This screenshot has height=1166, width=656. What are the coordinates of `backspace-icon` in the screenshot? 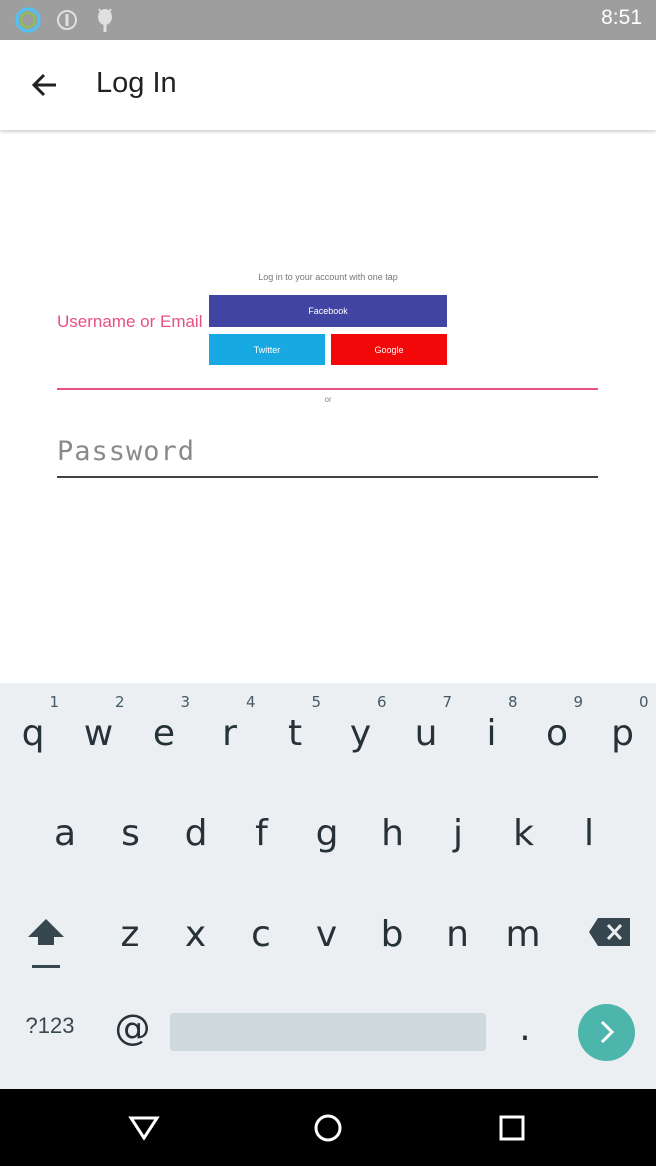 It's located at (609, 932).